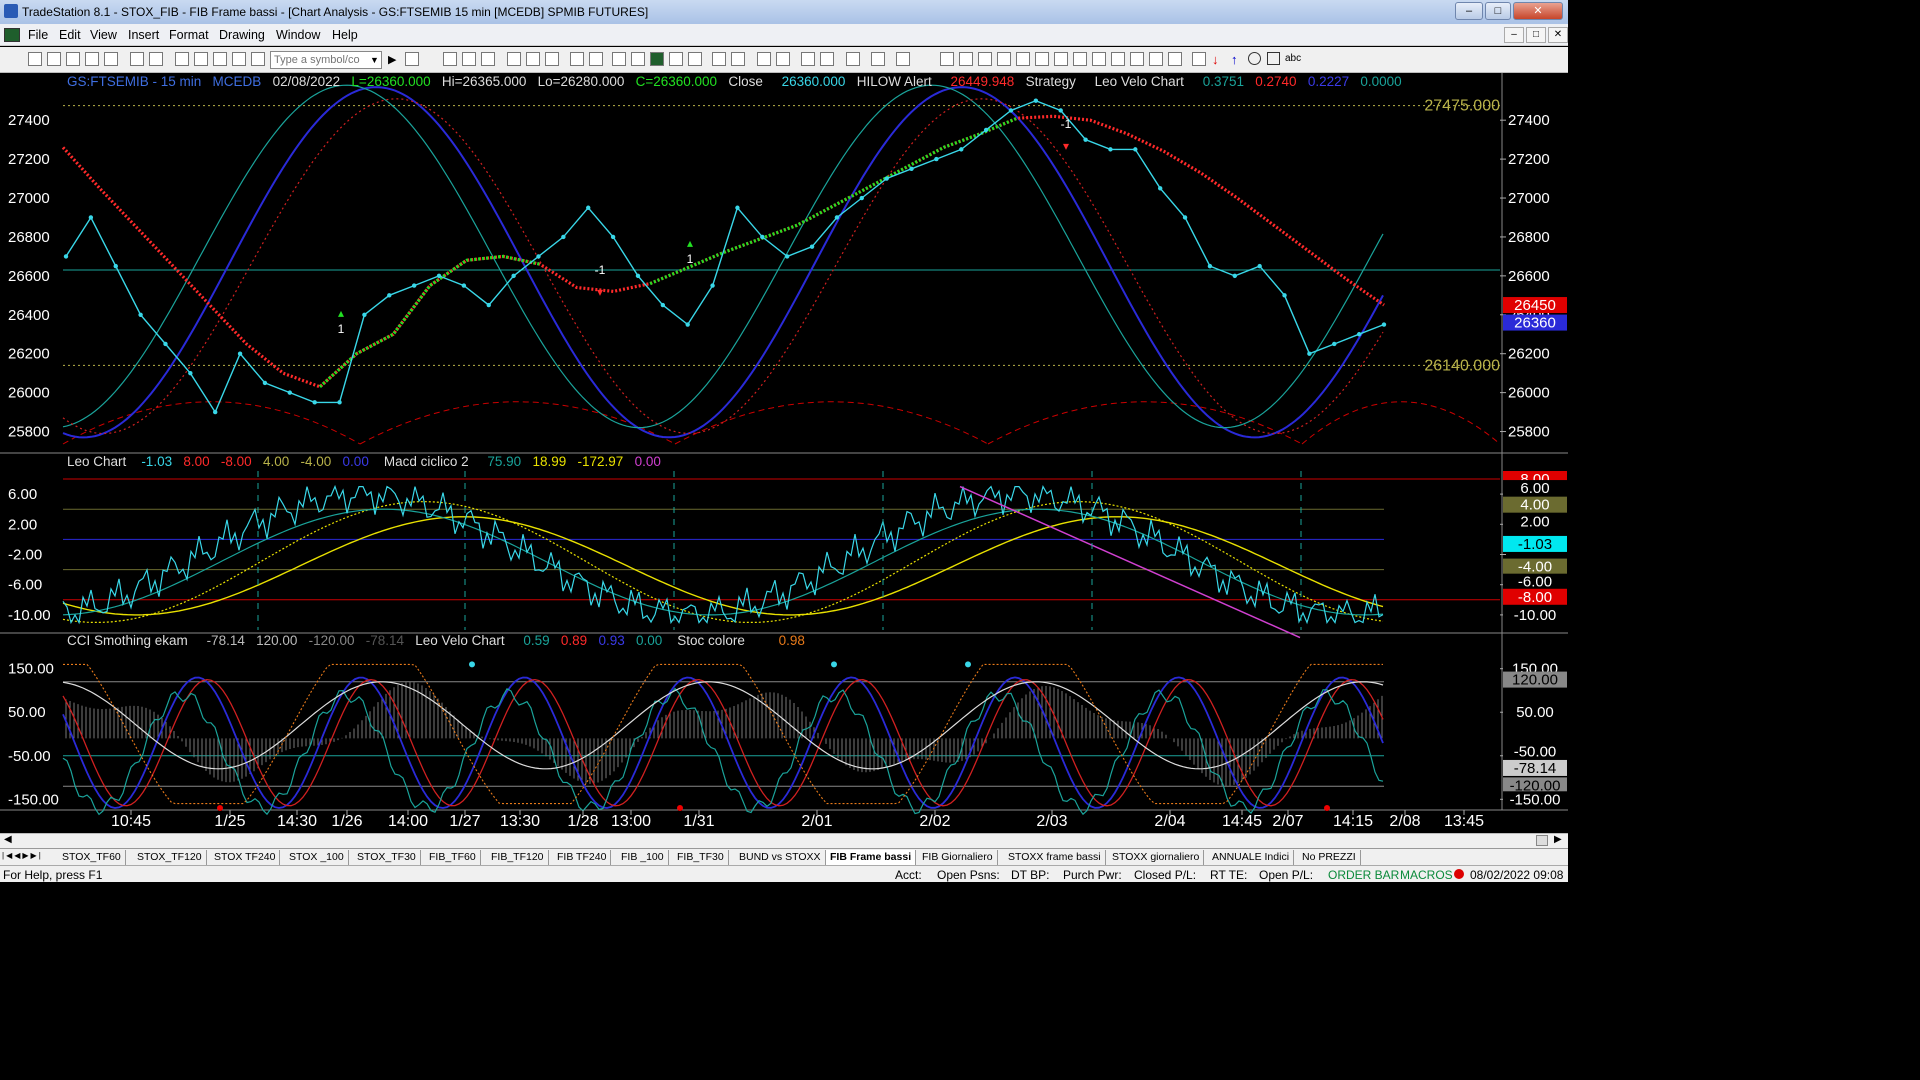 This screenshot has height=1080, width=1920. What do you see at coordinates (1538, 11) in the screenshot?
I see `close-button: ✕` at bounding box center [1538, 11].